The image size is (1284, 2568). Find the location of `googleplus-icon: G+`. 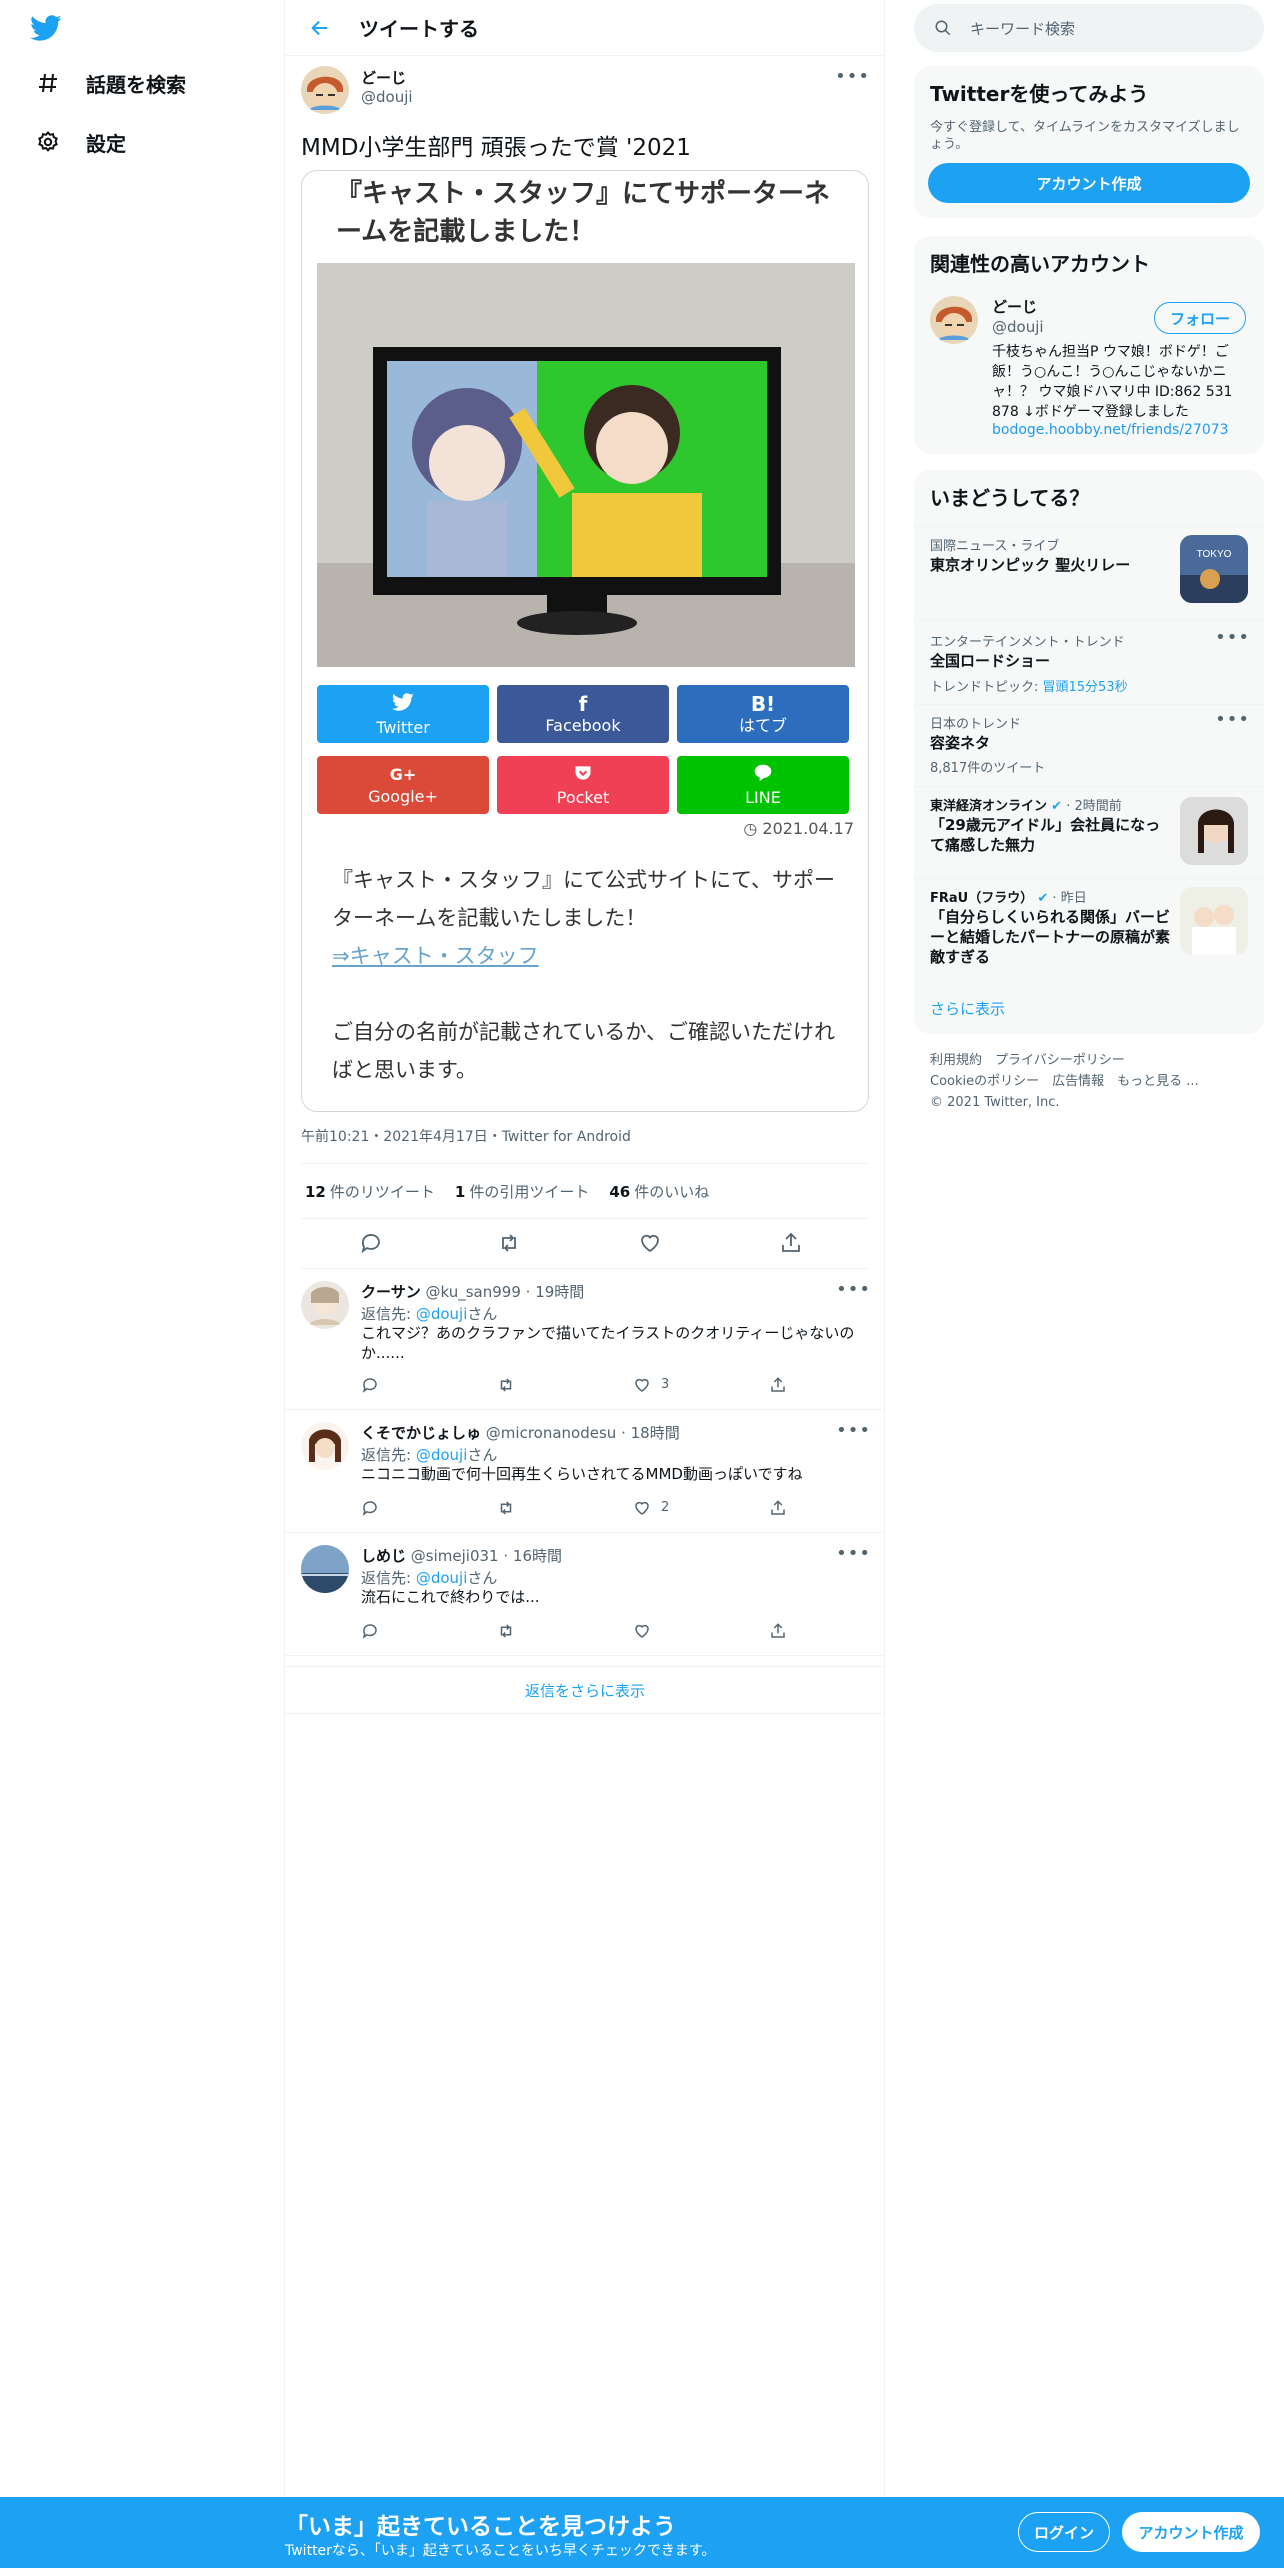

googleplus-icon: G+ is located at coordinates (403, 774).